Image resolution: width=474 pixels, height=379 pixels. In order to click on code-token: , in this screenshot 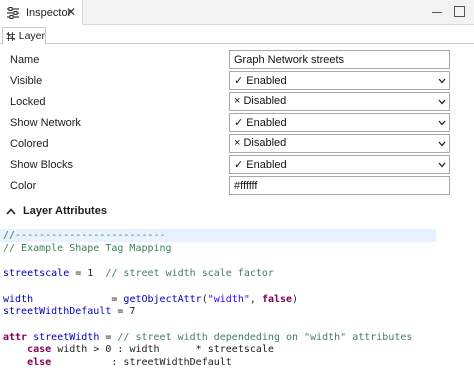, I will do `click(255, 299)`.